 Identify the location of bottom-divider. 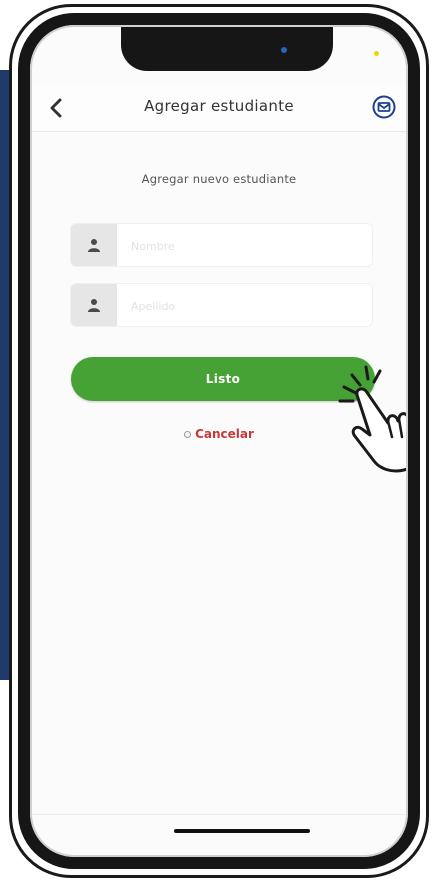
(219, 814).